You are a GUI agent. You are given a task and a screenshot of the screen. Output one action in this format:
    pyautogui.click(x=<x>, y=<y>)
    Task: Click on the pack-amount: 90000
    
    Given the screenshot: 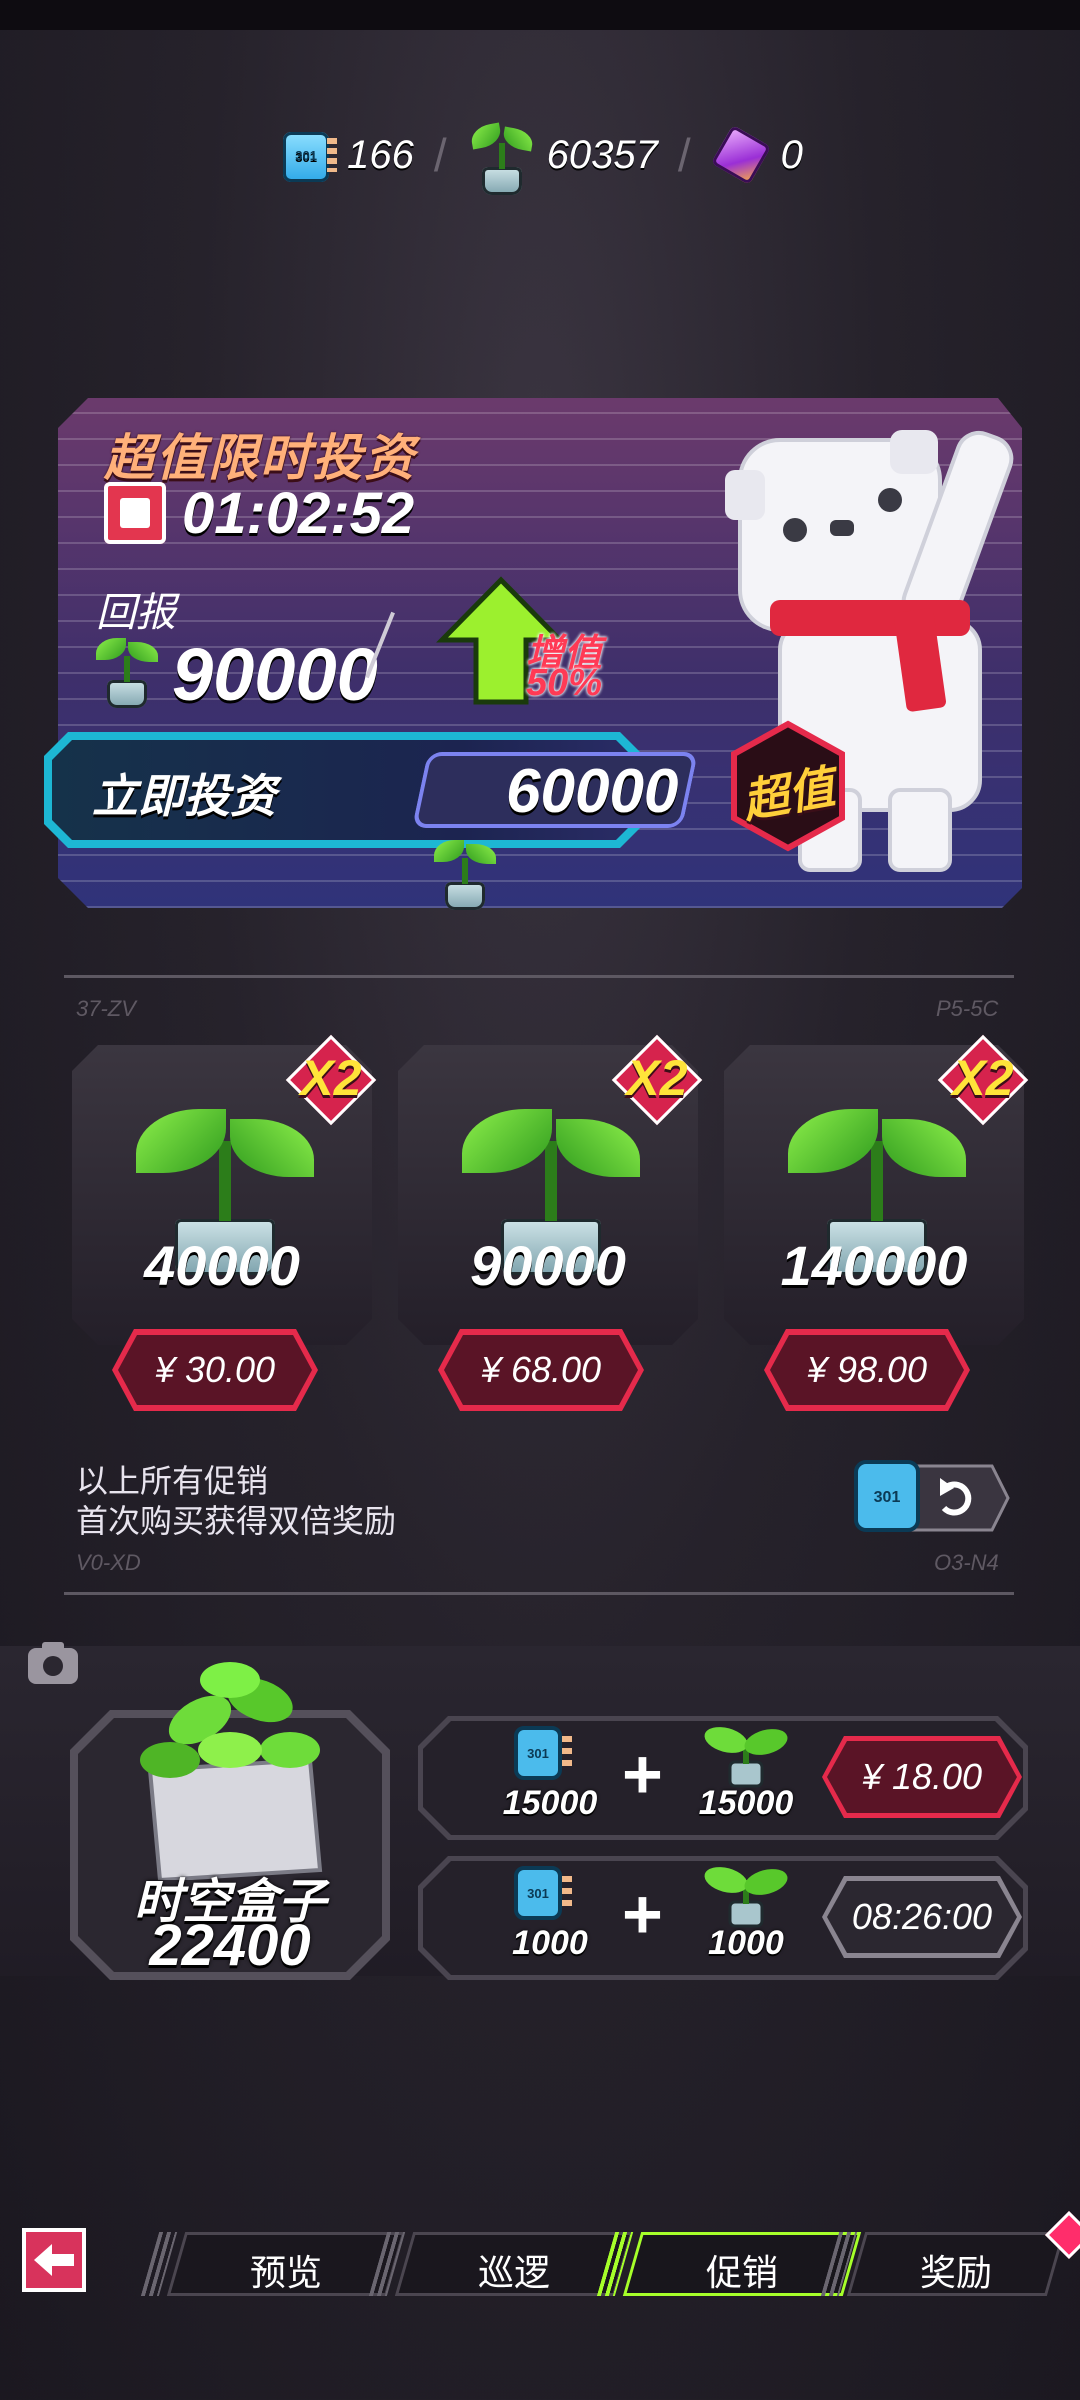 What is the action you would take?
    pyautogui.click(x=548, y=1265)
    